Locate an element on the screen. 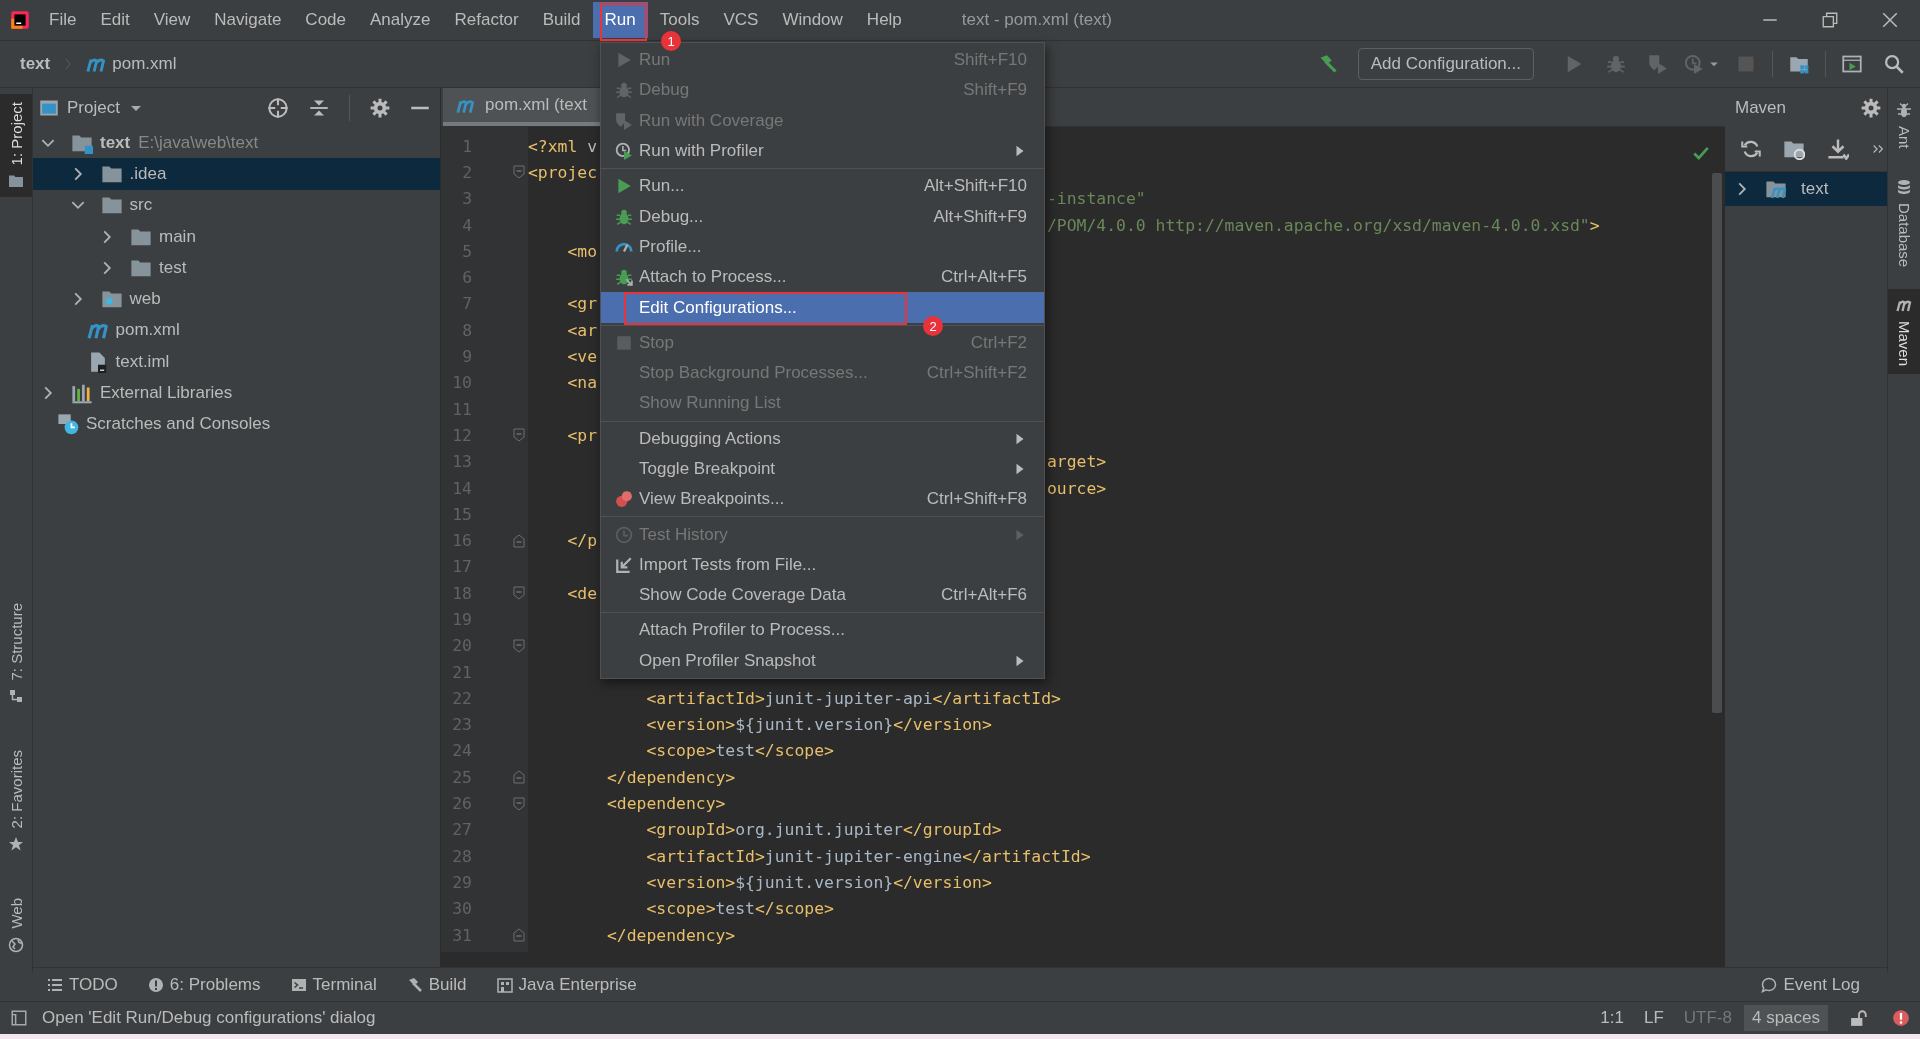 This screenshot has height=1039, width=1920. project-structure-icon is located at coordinates (1799, 64).